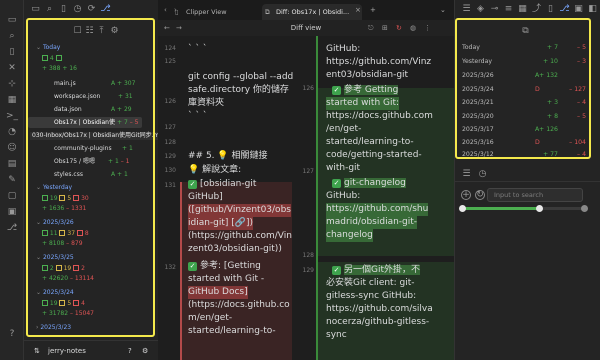 This screenshot has width=600, height=360. What do you see at coordinates (12, 148) in the screenshot?
I see `smiley-icon: ☺` at bounding box center [12, 148].